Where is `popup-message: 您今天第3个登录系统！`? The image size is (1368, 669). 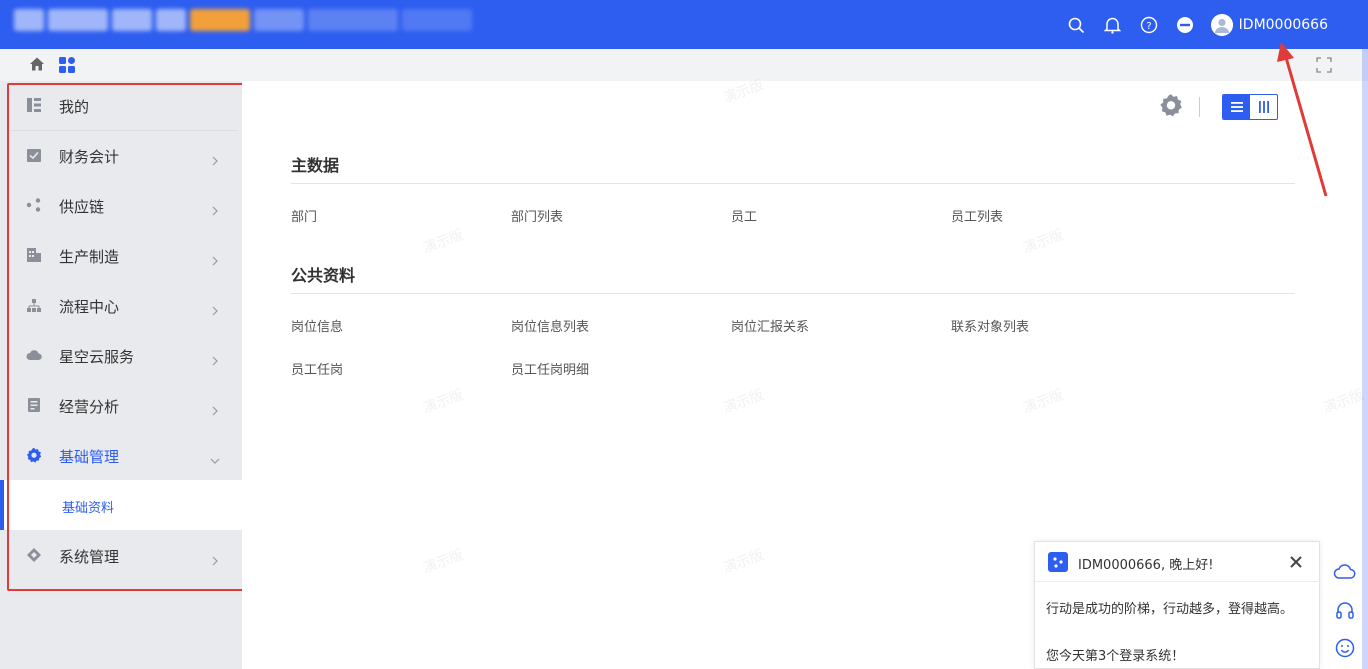 popup-message: 您今天第3个登录系统！ is located at coordinates (1115, 656).